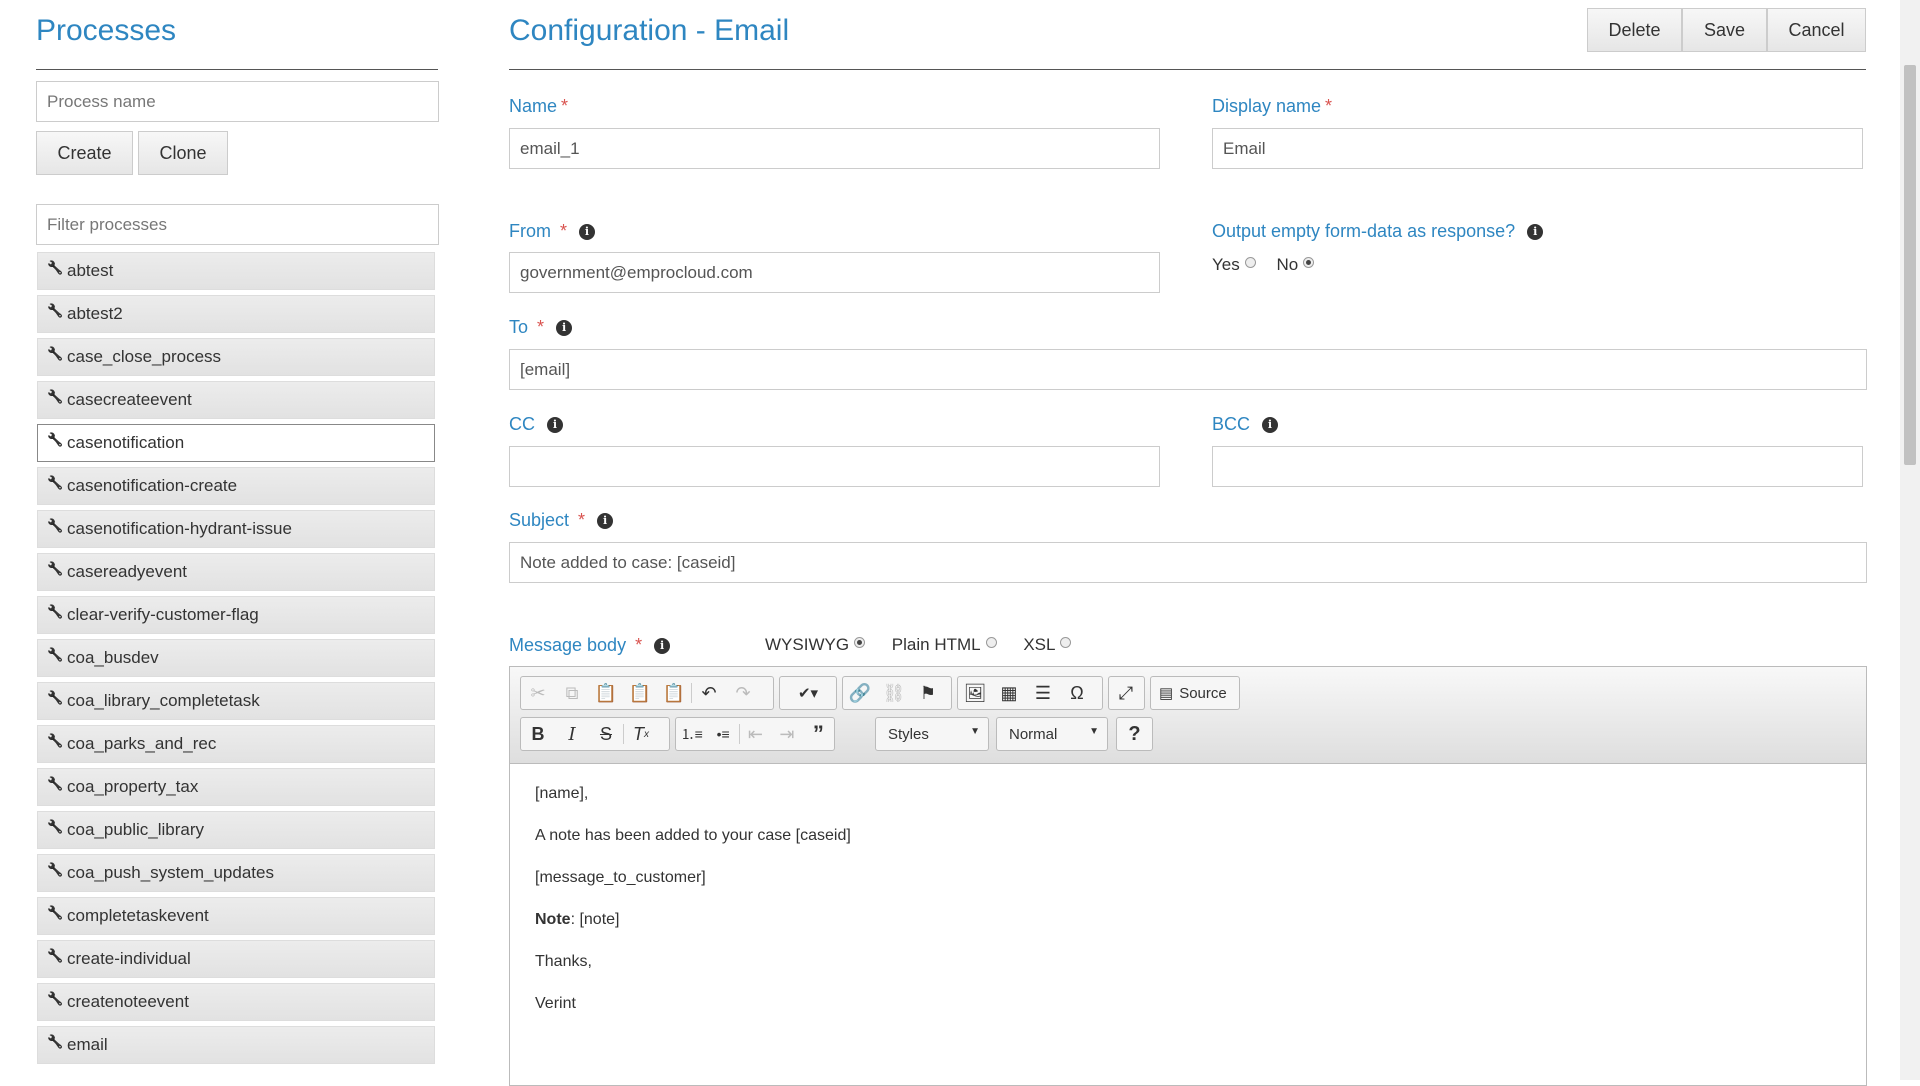 The width and height of the screenshot is (1920, 1086). I want to click on cc-field, so click(834, 466).